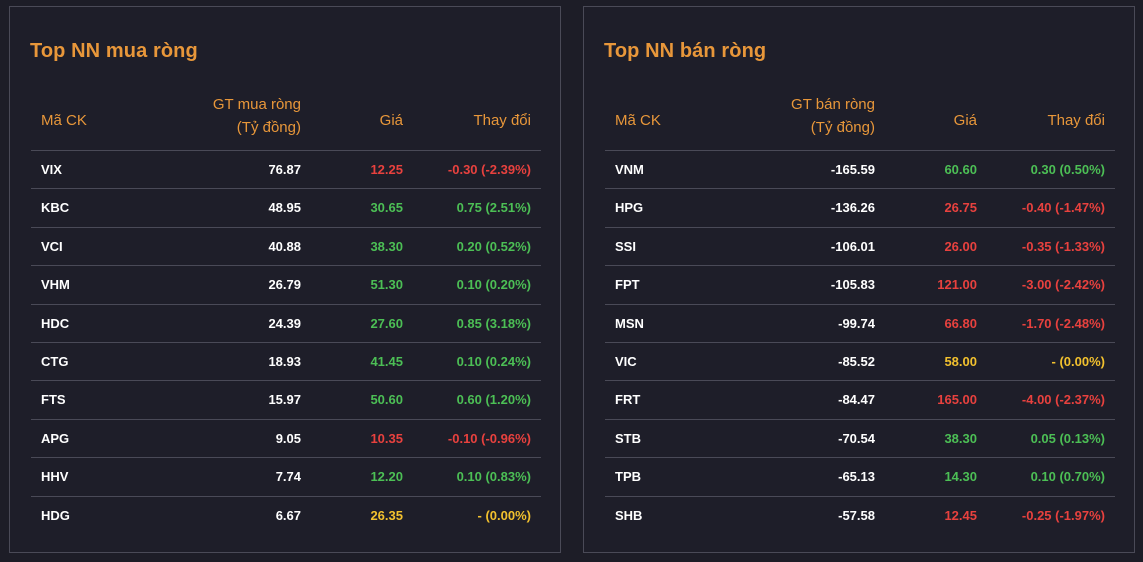 The image size is (1143, 562). What do you see at coordinates (55, 207) in the screenshot?
I see `stock-code-cell: KBC` at bounding box center [55, 207].